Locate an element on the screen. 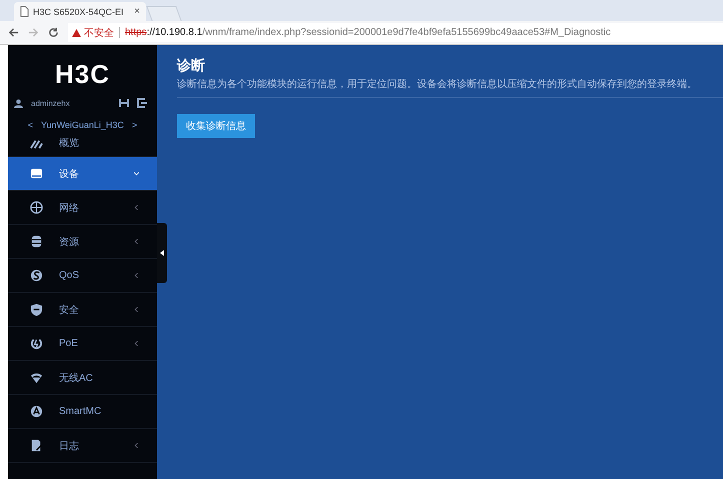 Image resolution: width=723 pixels, height=479 pixels. page-description: 诊断信息为各个功能模块的运行信息，用于定位问题。设备会将诊断信息以压缩文件的形式自动保存到您的登录终端。 is located at coordinates (437, 84).